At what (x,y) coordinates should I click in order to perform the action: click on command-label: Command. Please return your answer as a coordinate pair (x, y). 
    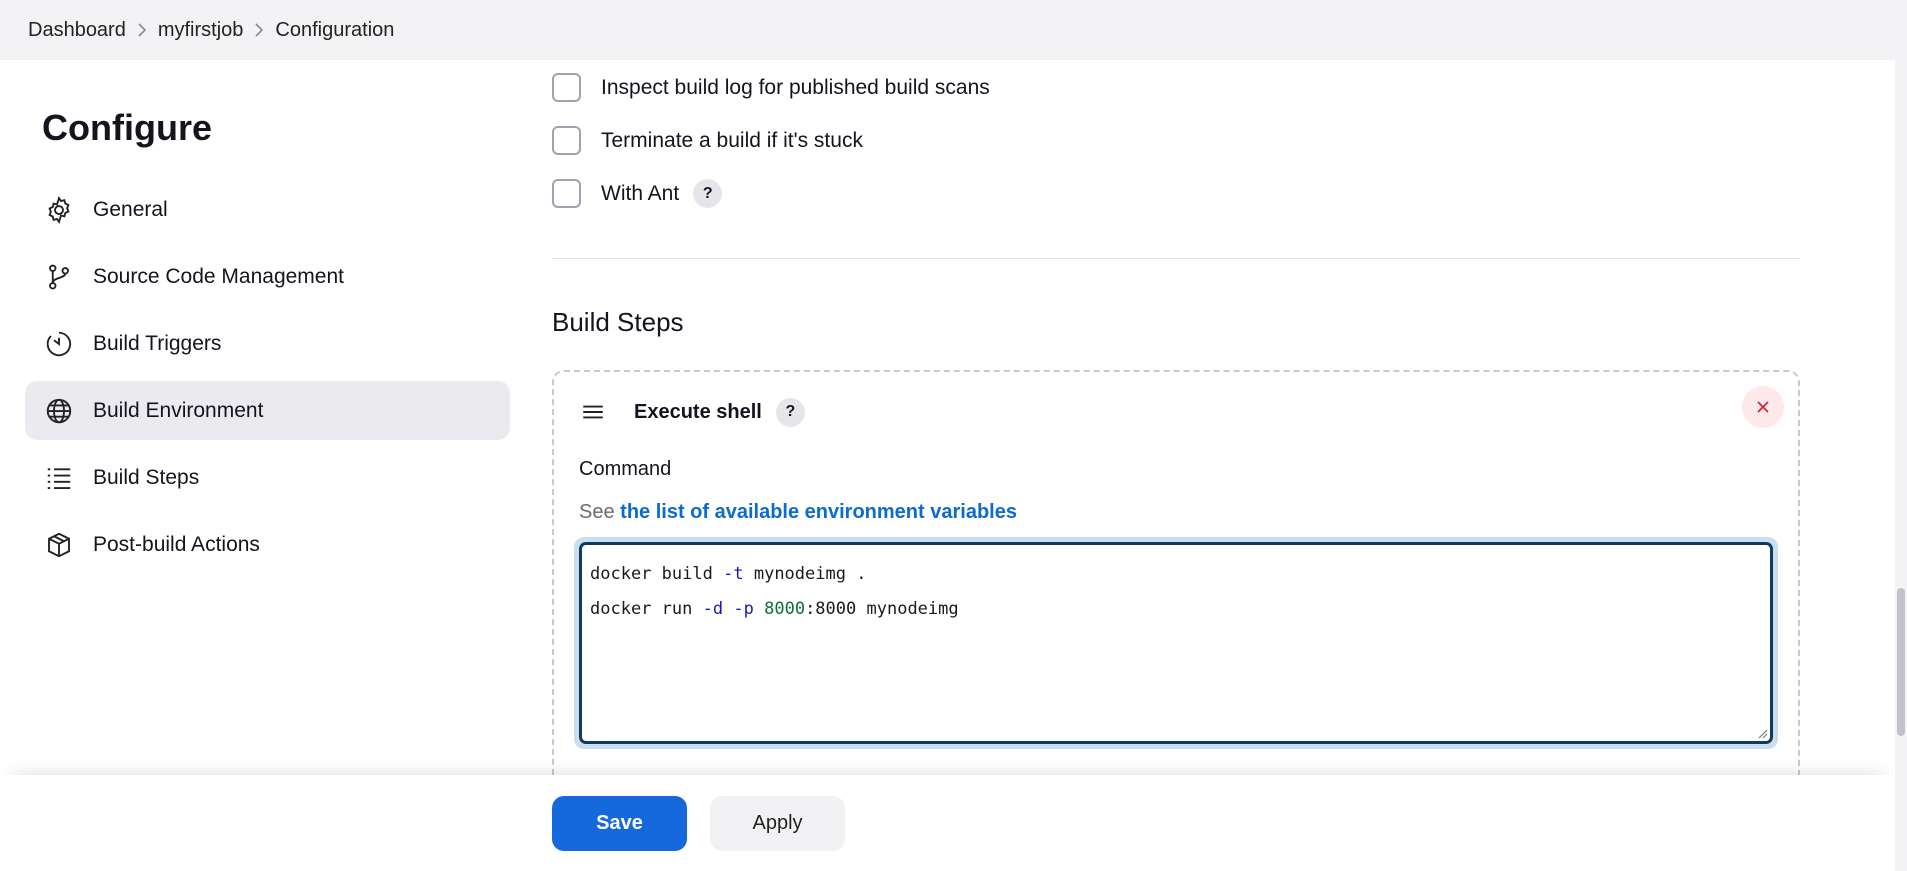
    Looking at the image, I should click on (625, 469).